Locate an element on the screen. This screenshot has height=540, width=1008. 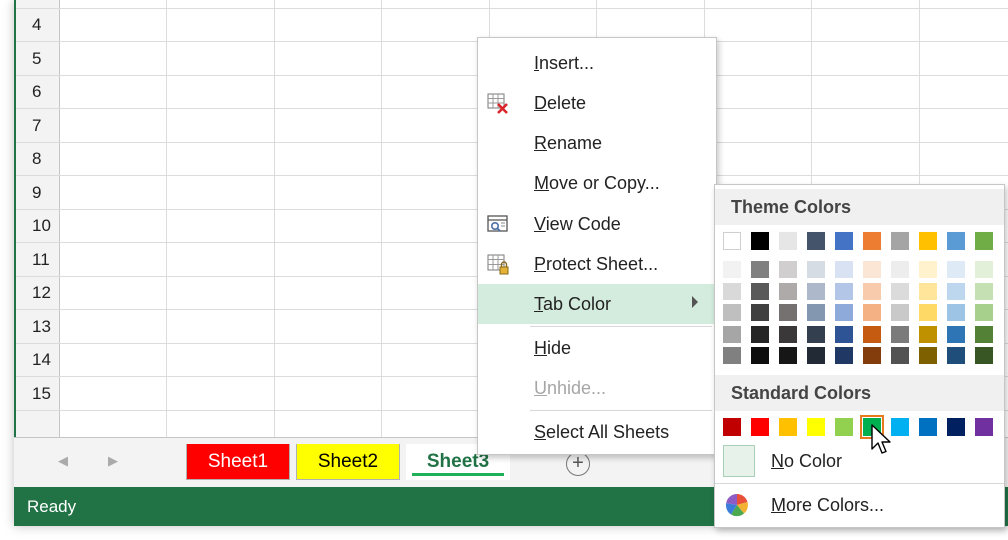
sheet-tab-sheet1: Sheet1 is located at coordinates (238, 462).